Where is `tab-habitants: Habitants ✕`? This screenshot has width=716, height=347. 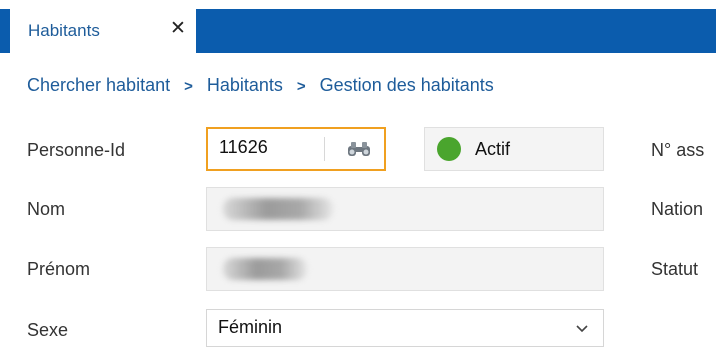
tab-habitants: Habitants ✕ is located at coordinates (103, 31).